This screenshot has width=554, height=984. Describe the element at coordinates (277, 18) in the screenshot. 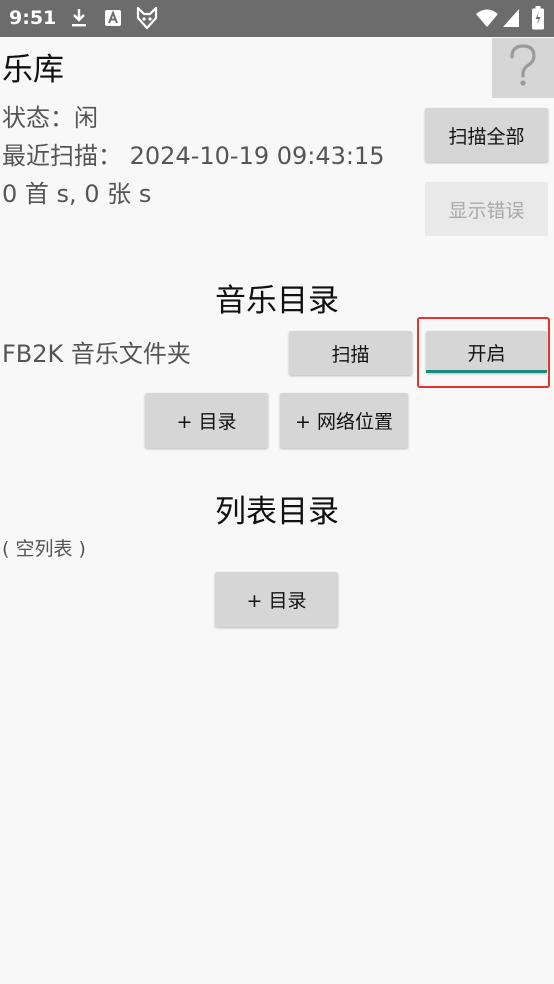

I see `status-bar: 9:51` at that location.